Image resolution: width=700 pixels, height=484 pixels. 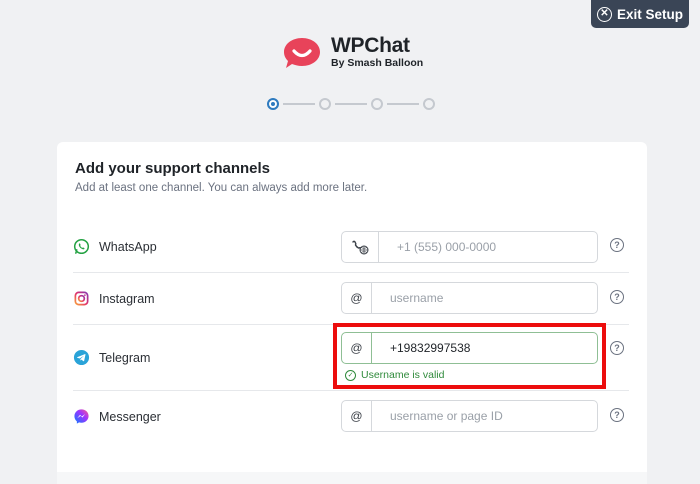 I want to click on channel-name: Telegram, so click(x=125, y=357).